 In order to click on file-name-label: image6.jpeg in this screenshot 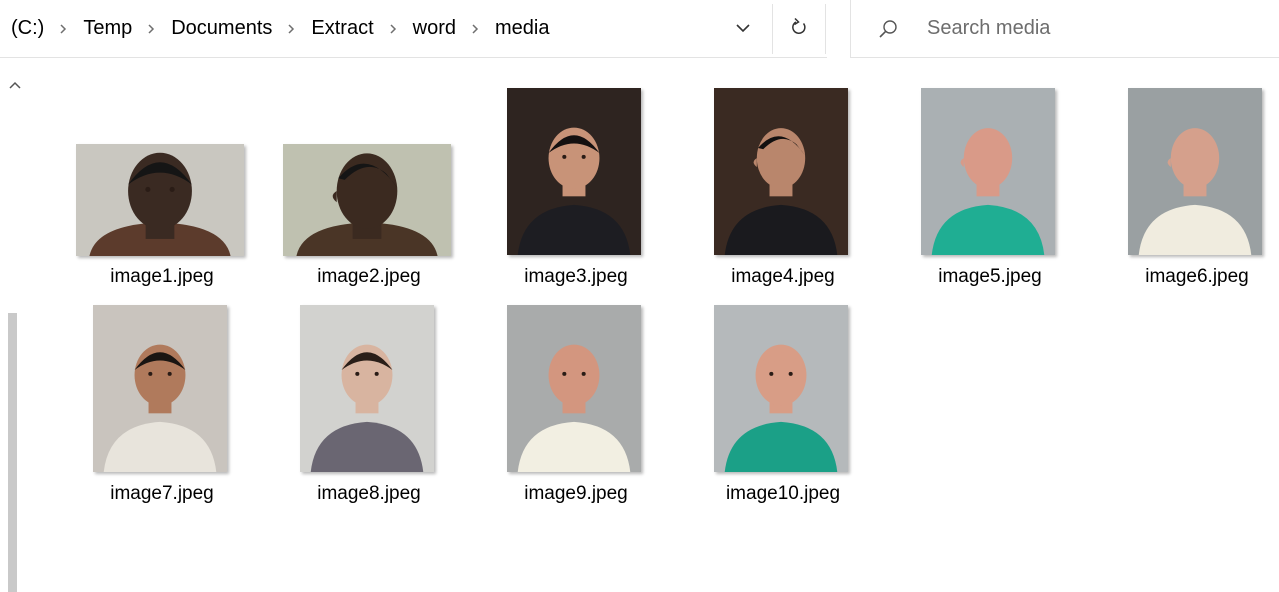, I will do `click(1197, 276)`.